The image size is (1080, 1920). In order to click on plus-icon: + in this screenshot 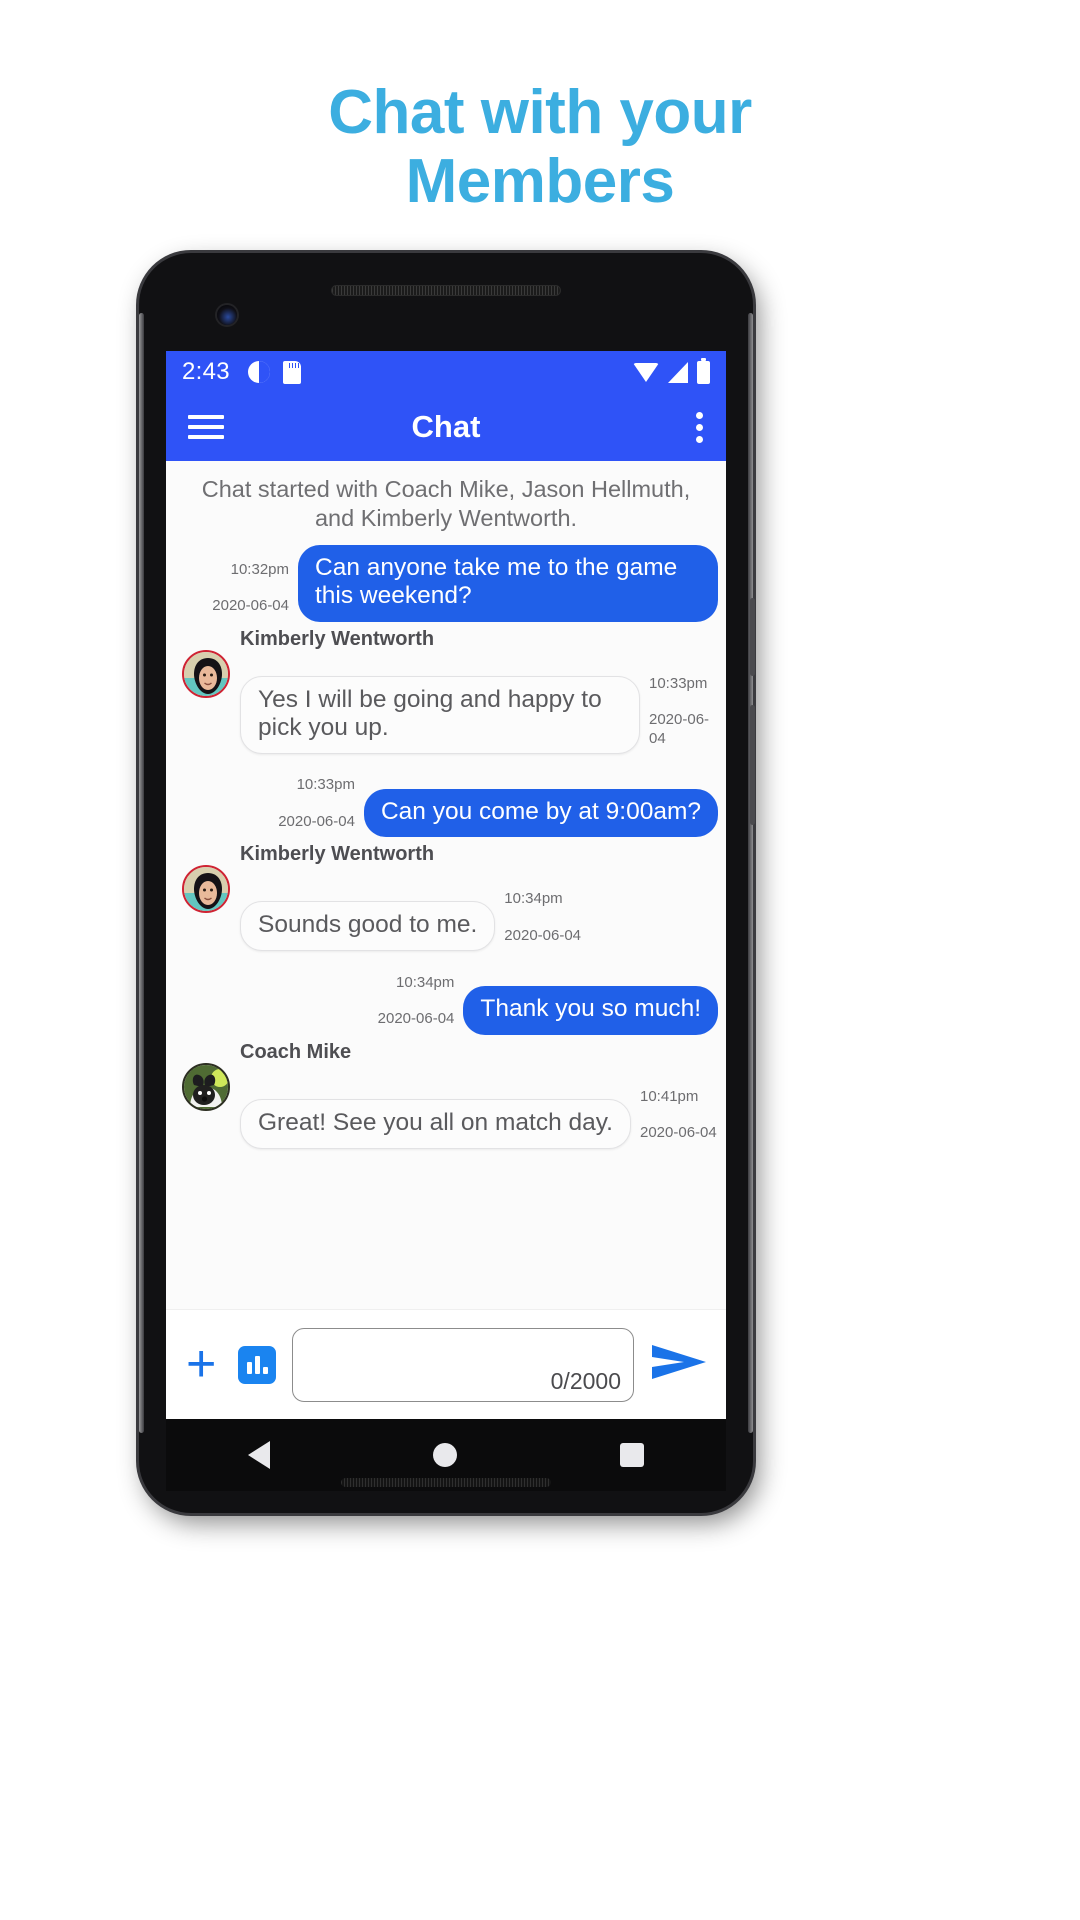, I will do `click(201, 1364)`.